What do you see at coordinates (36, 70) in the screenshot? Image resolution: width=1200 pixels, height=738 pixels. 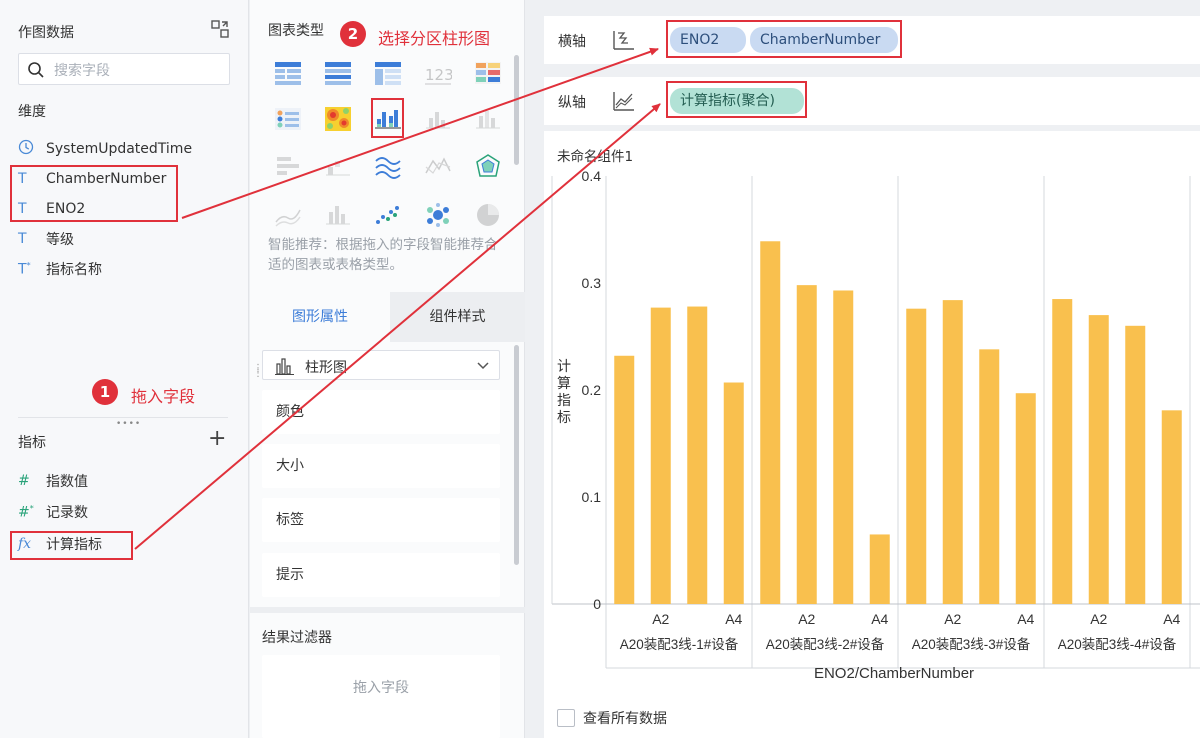 I see `search-icon` at bounding box center [36, 70].